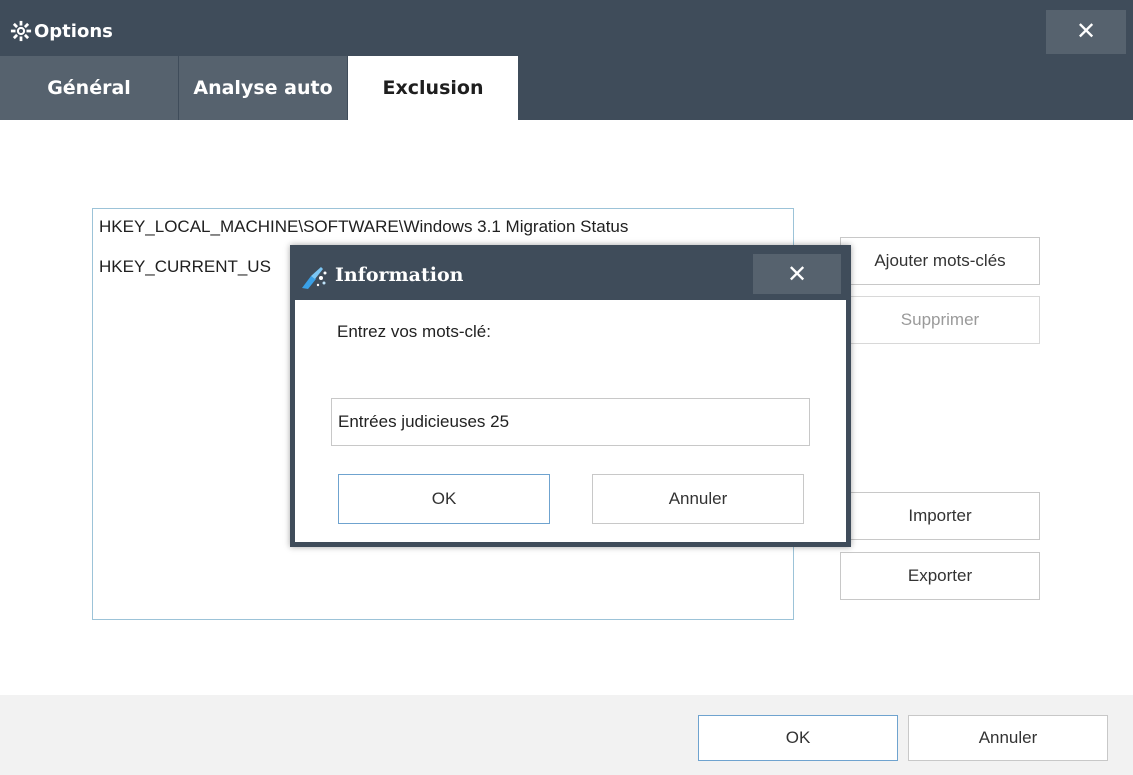 The height and width of the screenshot is (775, 1133). What do you see at coordinates (73, 31) in the screenshot?
I see `window-title: Options` at bounding box center [73, 31].